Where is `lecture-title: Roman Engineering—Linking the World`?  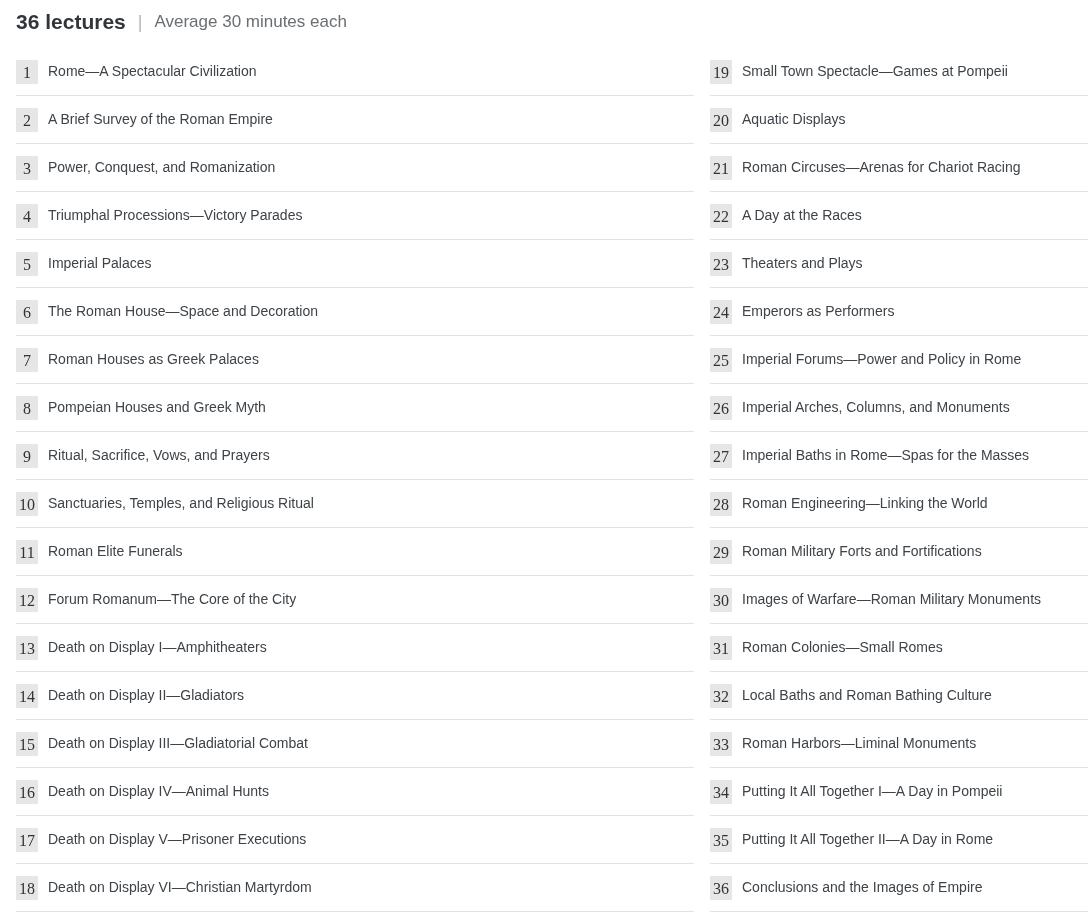 lecture-title: Roman Engineering—Linking the World is located at coordinates (865, 503).